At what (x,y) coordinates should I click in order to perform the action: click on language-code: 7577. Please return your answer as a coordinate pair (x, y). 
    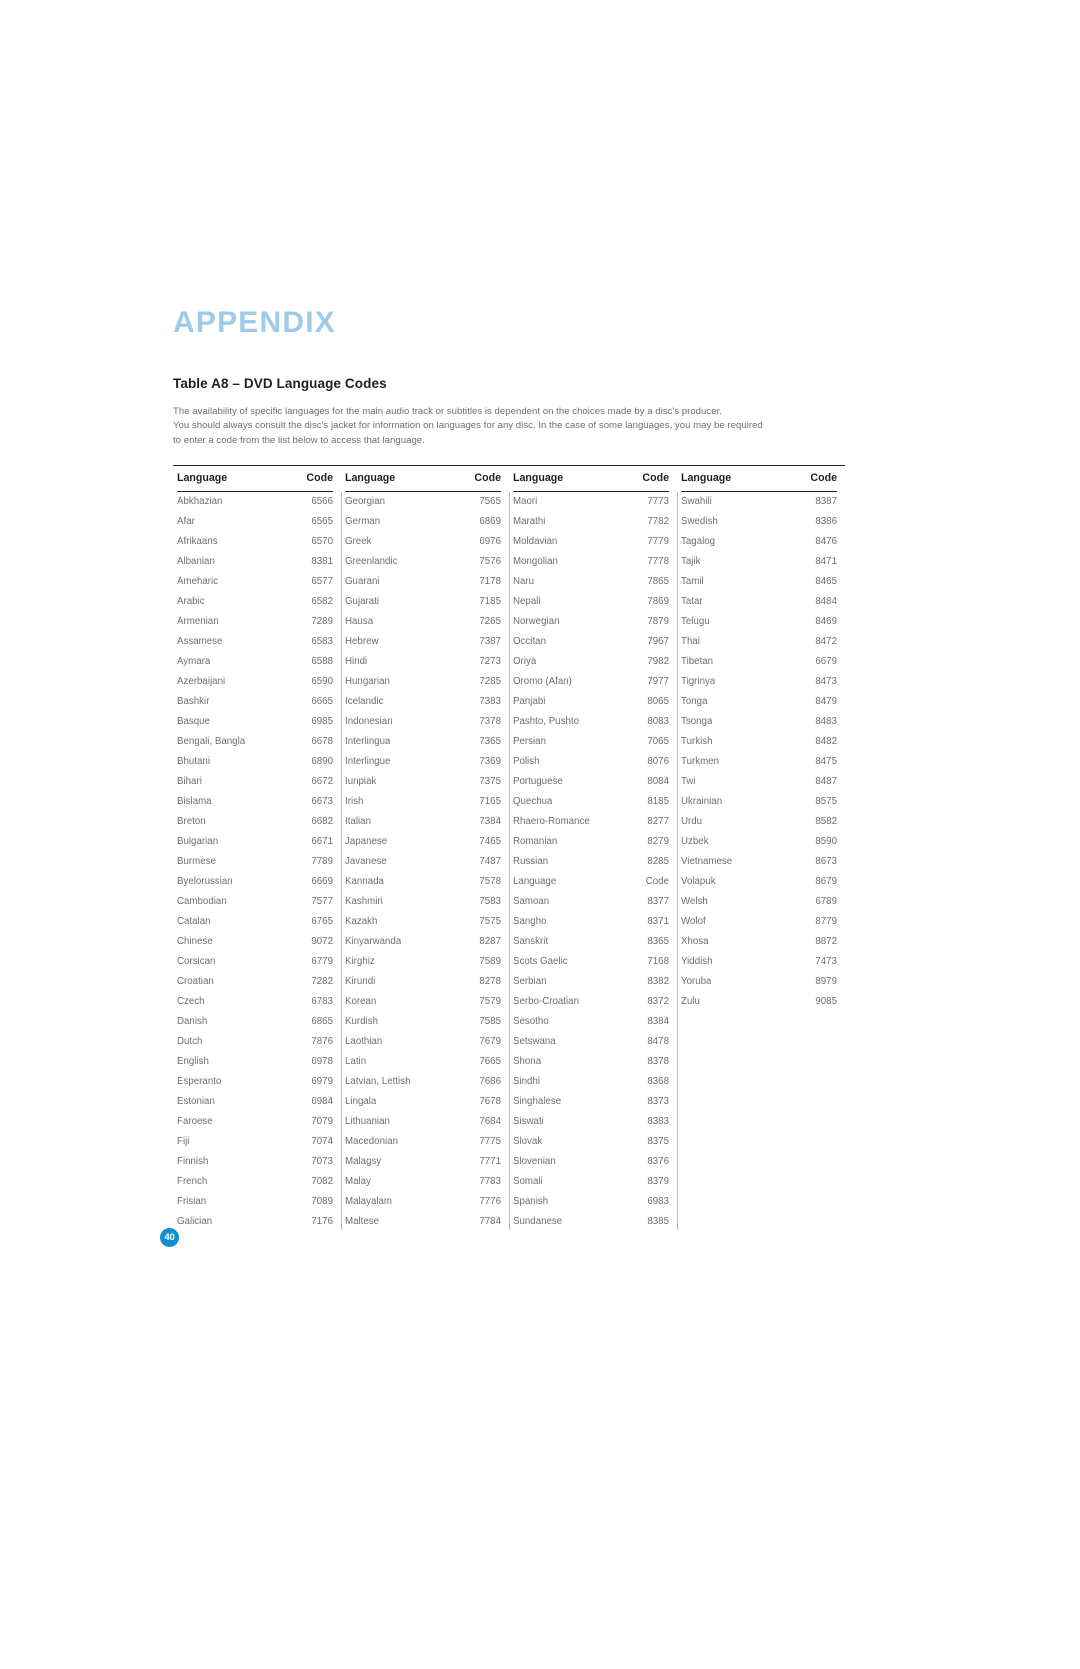
    Looking at the image, I should click on (322, 902).